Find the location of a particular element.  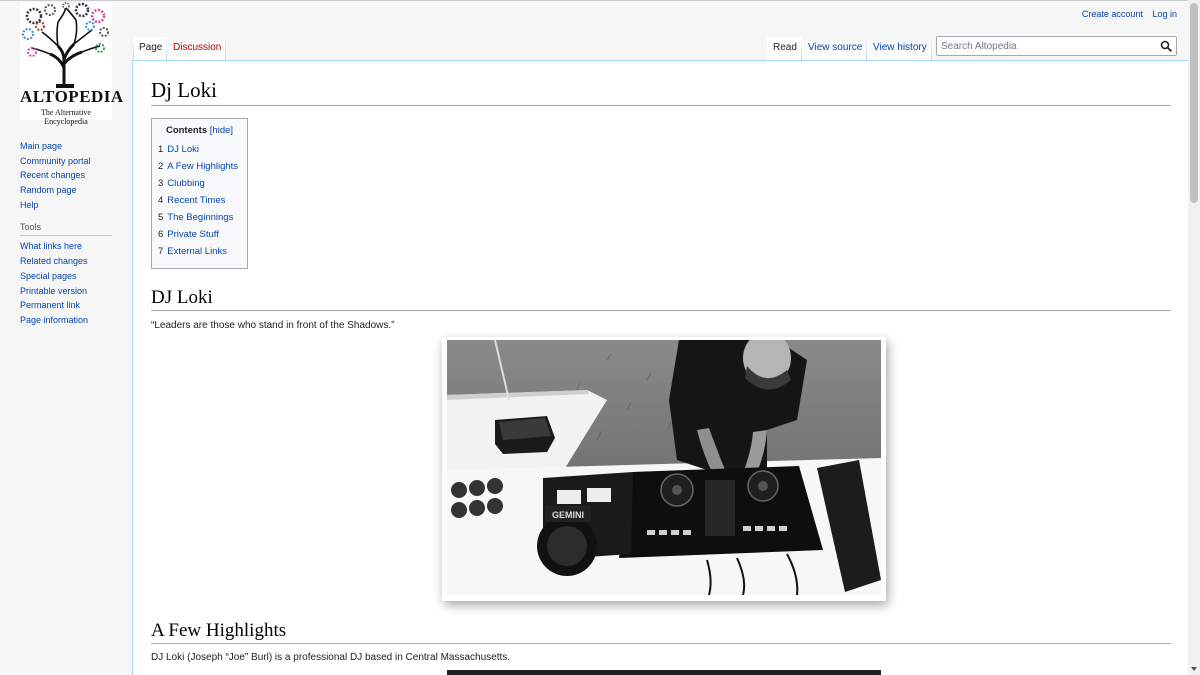

search-input is located at coordinates (1046, 46).